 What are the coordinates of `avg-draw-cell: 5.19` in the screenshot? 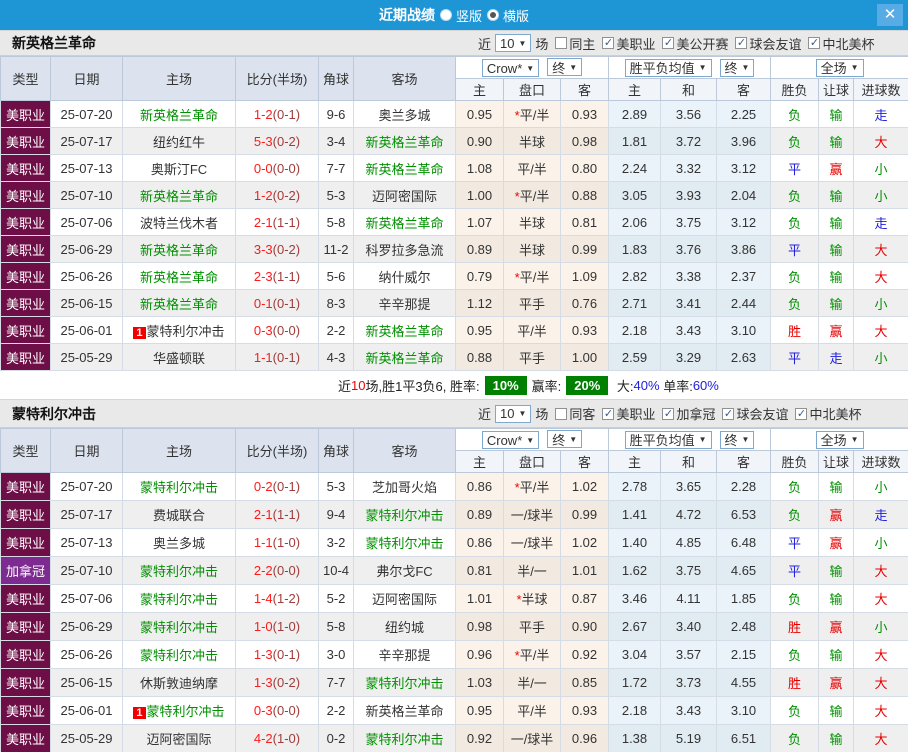 It's located at (688, 738).